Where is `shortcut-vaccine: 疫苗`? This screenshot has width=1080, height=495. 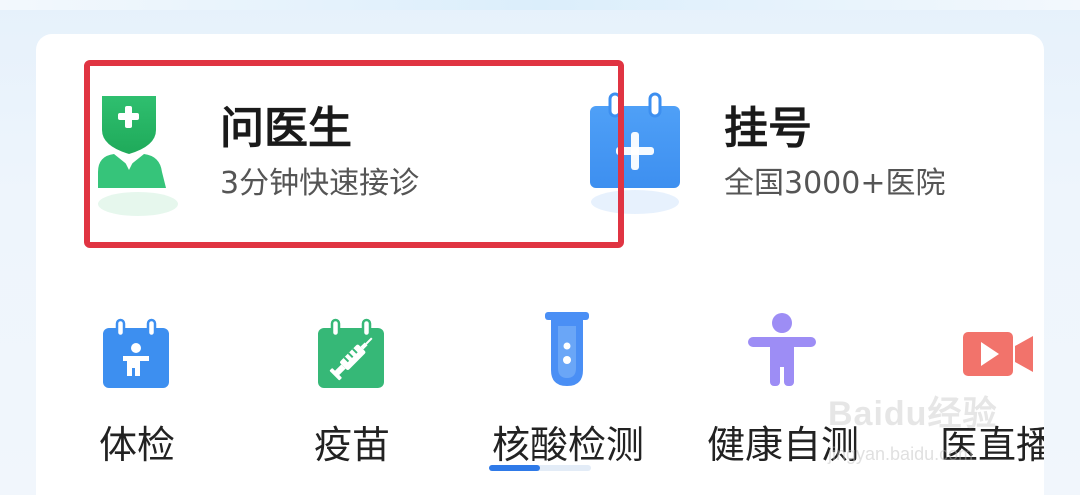 shortcut-vaccine: 疫苗 is located at coordinates (352, 390).